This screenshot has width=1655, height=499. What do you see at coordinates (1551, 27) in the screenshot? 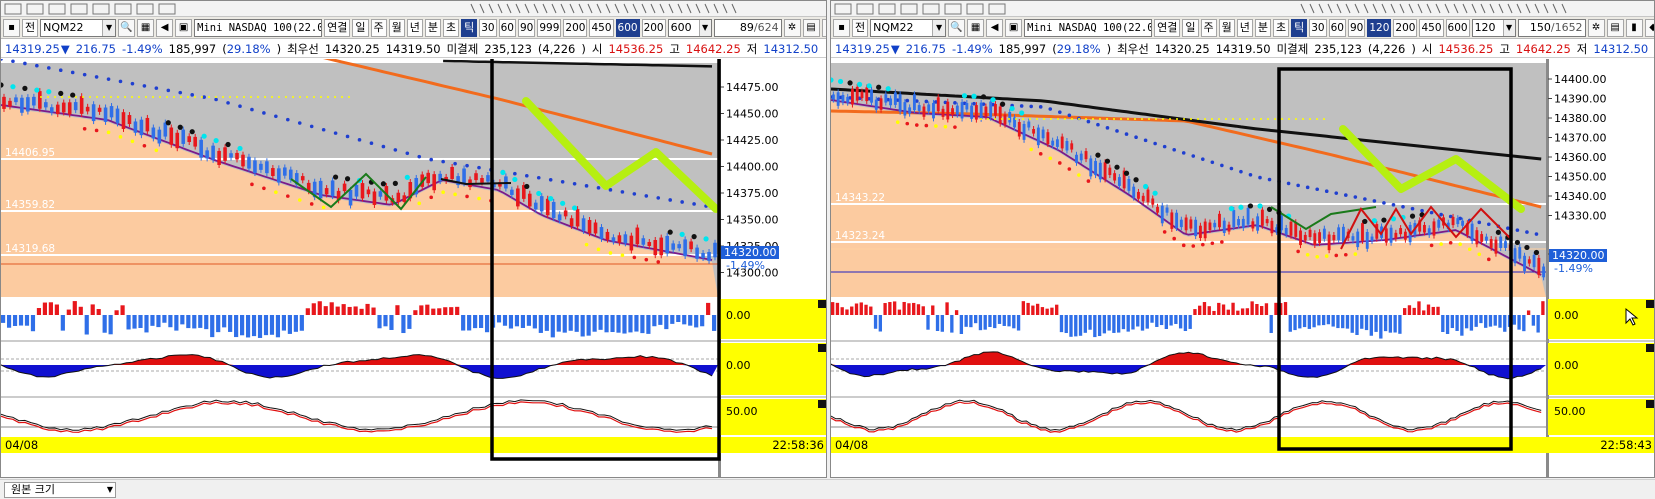
I see `bar-count-field: 150/1652` at bounding box center [1551, 27].